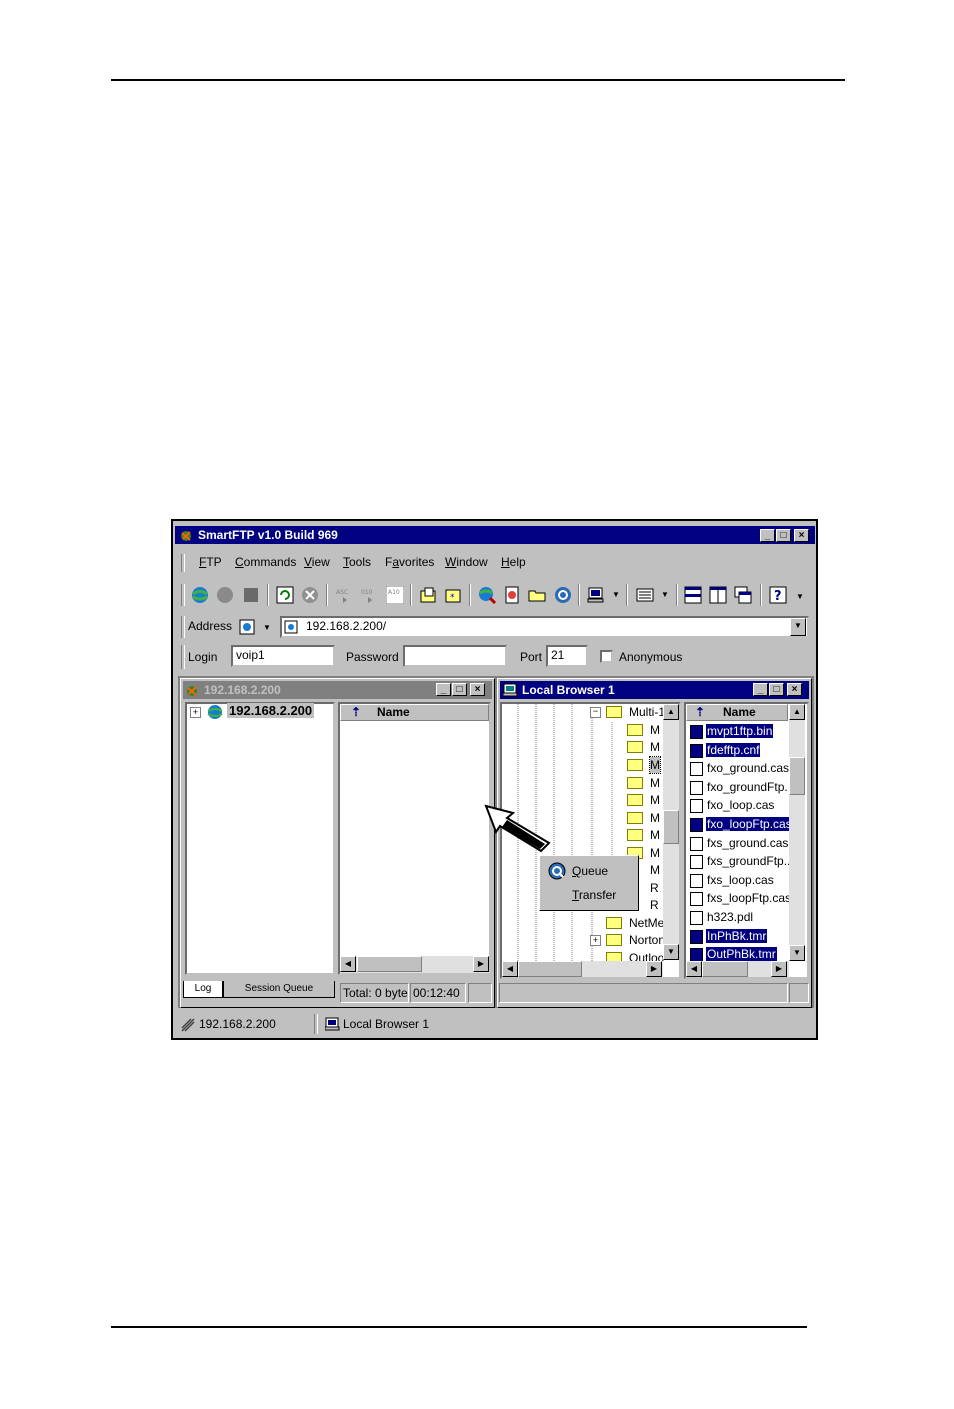 This screenshot has height=1409, width=954. Describe the element at coordinates (798, 627) in the screenshot. I see `address-dropdown-button: ▼` at that location.